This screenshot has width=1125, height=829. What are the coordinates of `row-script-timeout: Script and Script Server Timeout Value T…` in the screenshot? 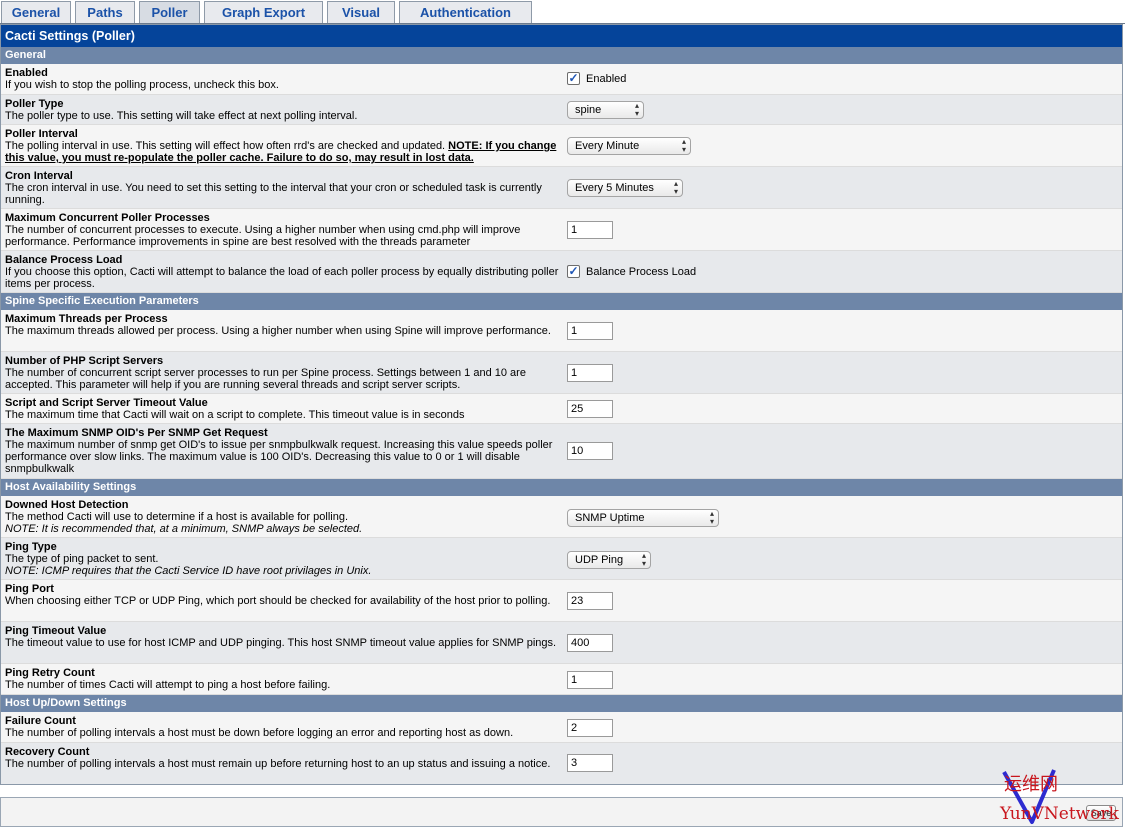 It's located at (561, 409).